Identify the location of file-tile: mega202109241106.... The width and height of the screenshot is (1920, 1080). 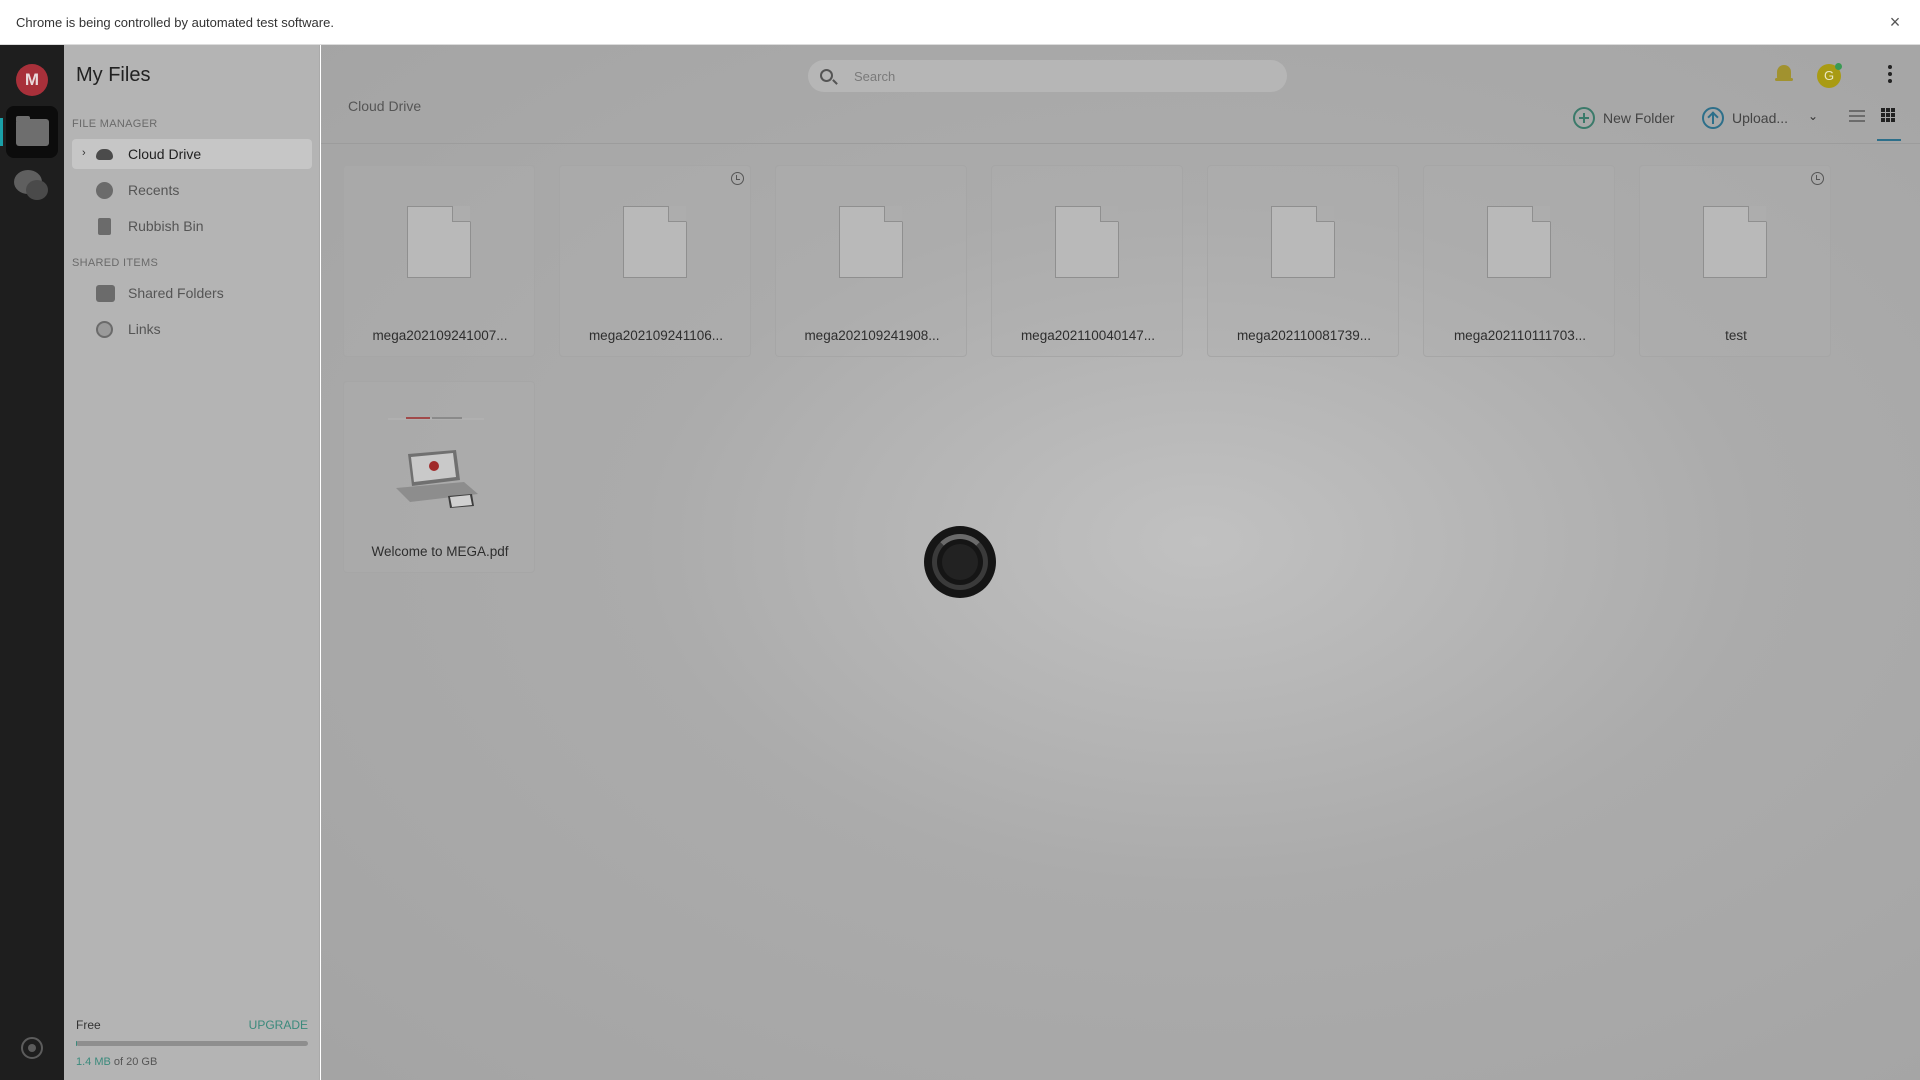
(655, 261).